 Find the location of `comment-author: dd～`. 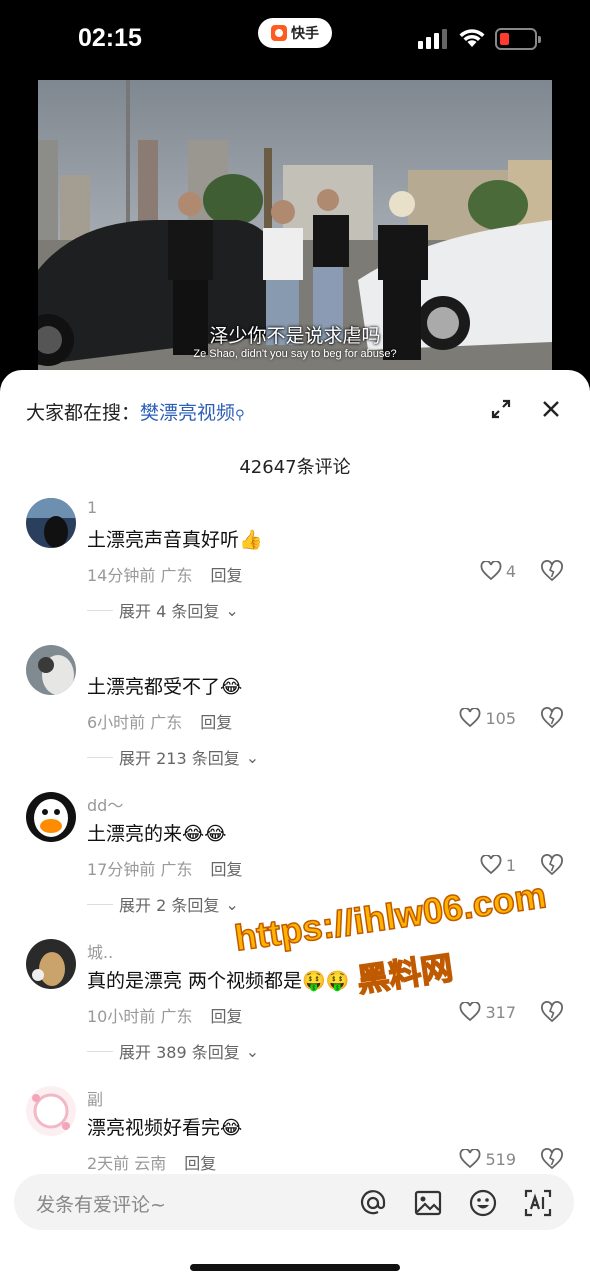

comment-author: dd～ is located at coordinates (105, 804).